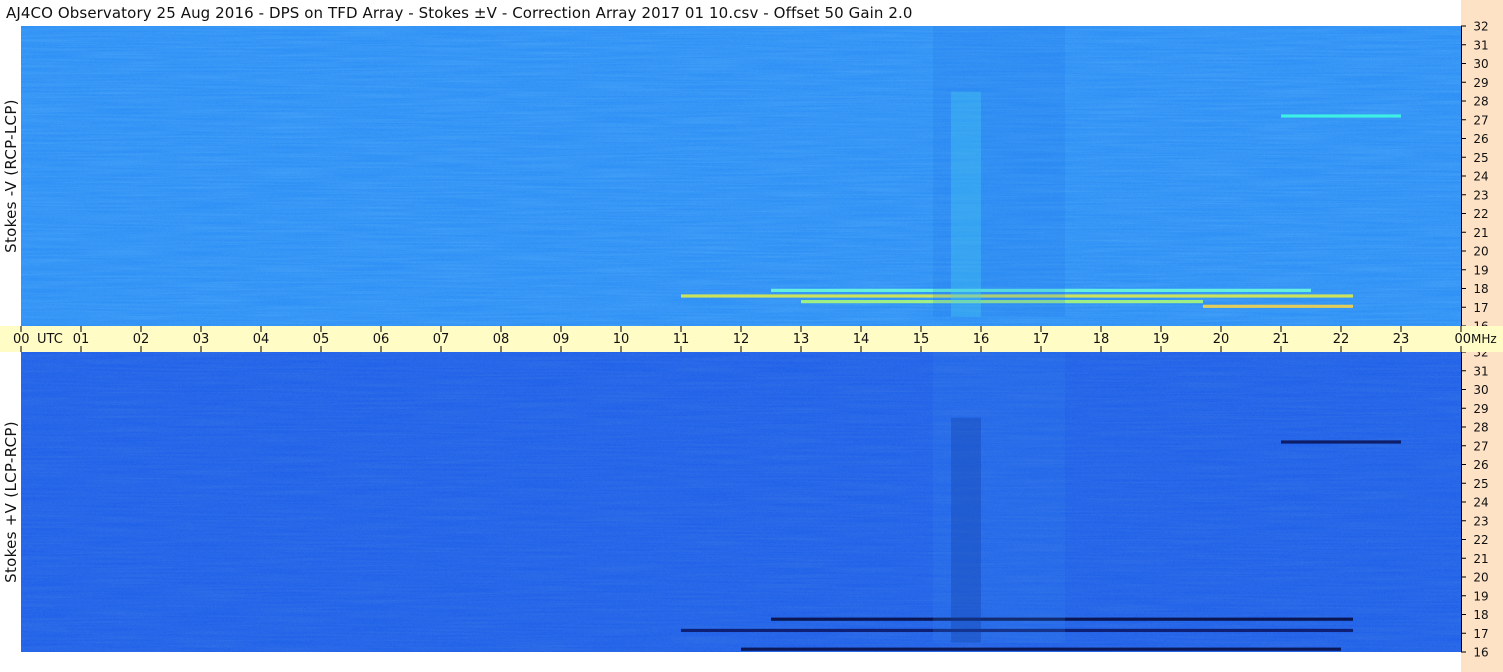 This screenshot has height=672, width=1503. What do you see at coordinates (741, 339) in the screenshot?
I see `time-tick-label: 12` at bounding box center [741, 339].